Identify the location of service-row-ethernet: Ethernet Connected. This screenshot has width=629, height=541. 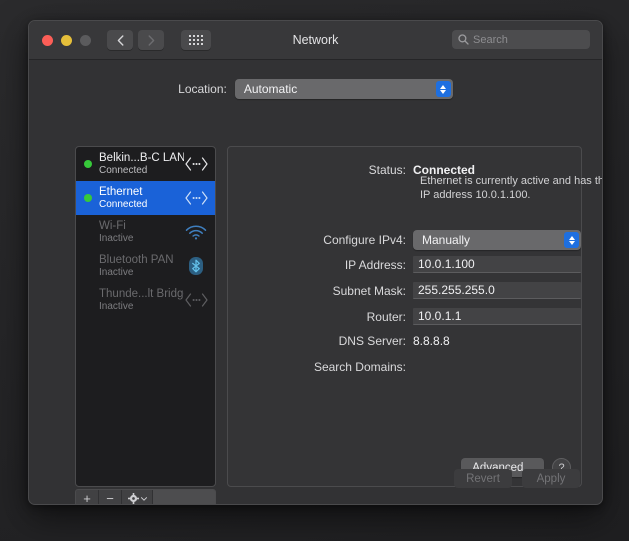
(145, 198).